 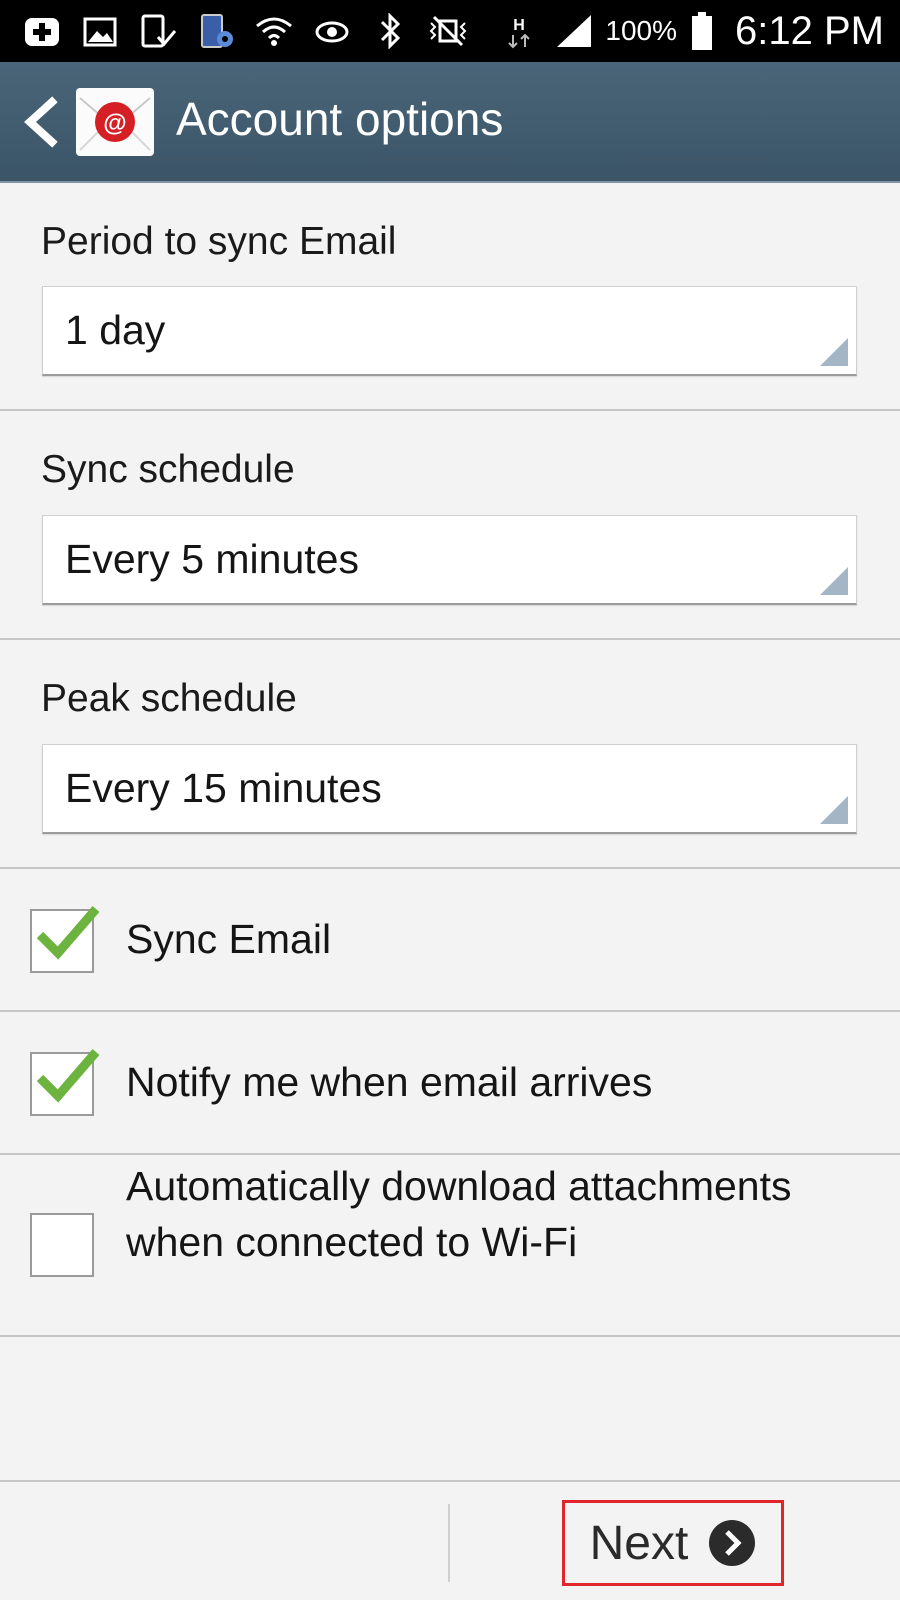 What do you see at coordinates (169, 698) in the screenshot?
I see `peak-schedule-label: Peak schedule` at bounding box center [169, 698].